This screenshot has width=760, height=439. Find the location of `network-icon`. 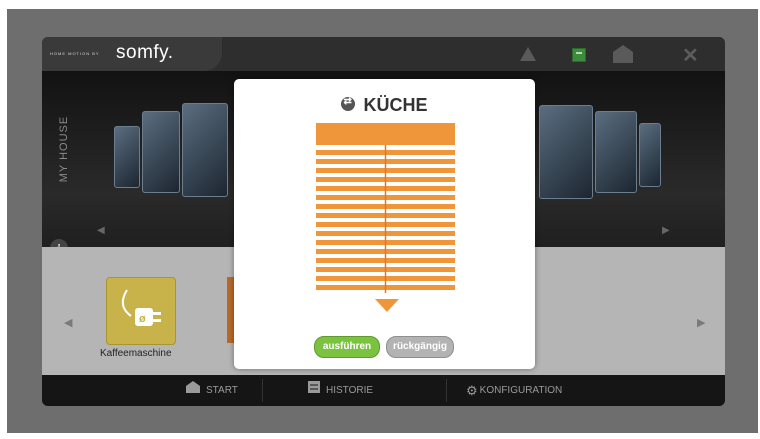

network-icon is located at coordinates (579, 55).